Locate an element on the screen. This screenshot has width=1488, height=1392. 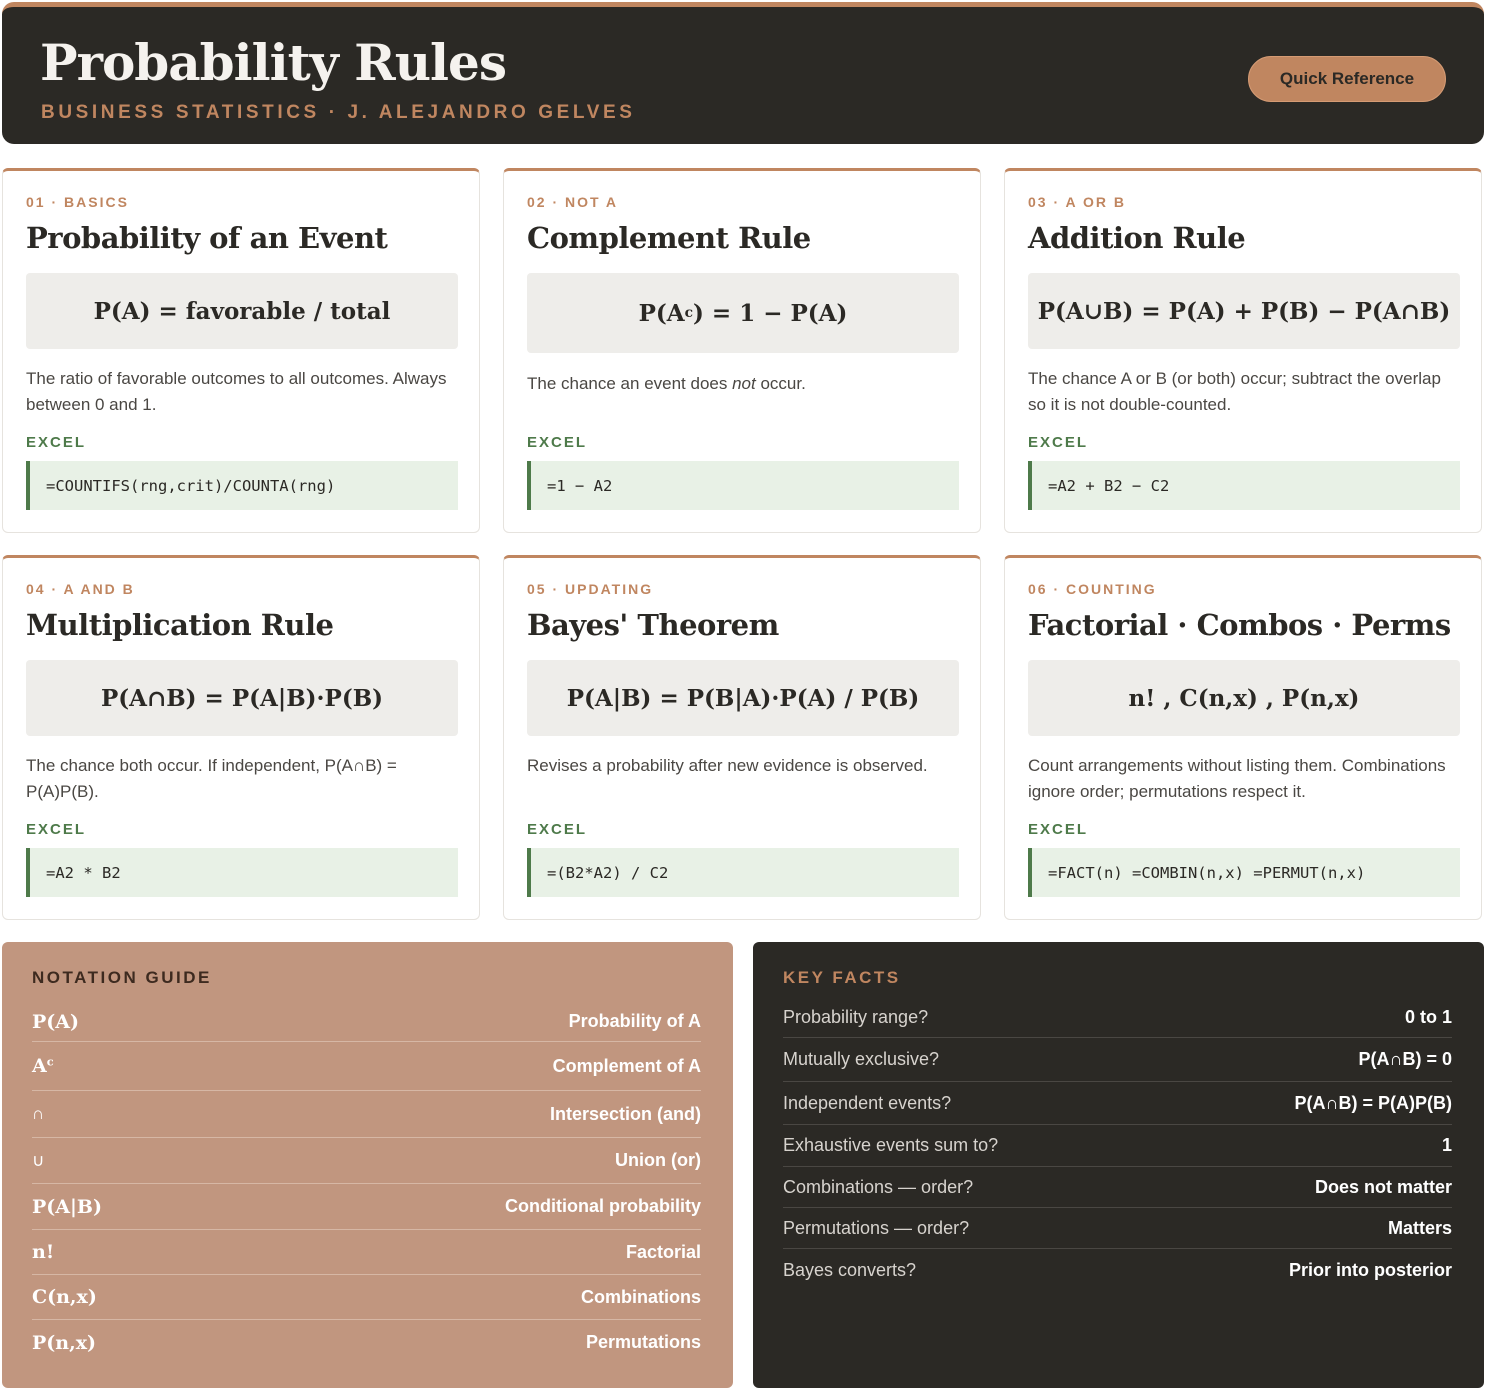
notation-row: P(A|B) Conditional probability is located at coordinates (366, 1207).